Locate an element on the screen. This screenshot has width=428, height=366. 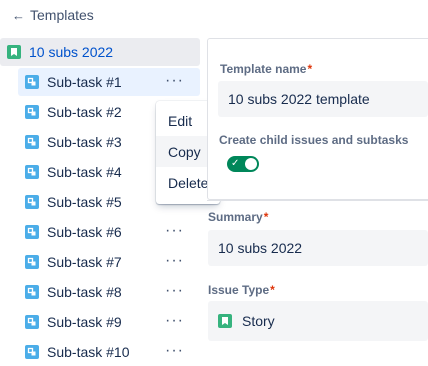
tree-subtask-item: Sub-task #6 ··· is located at coordinates (109, 232).